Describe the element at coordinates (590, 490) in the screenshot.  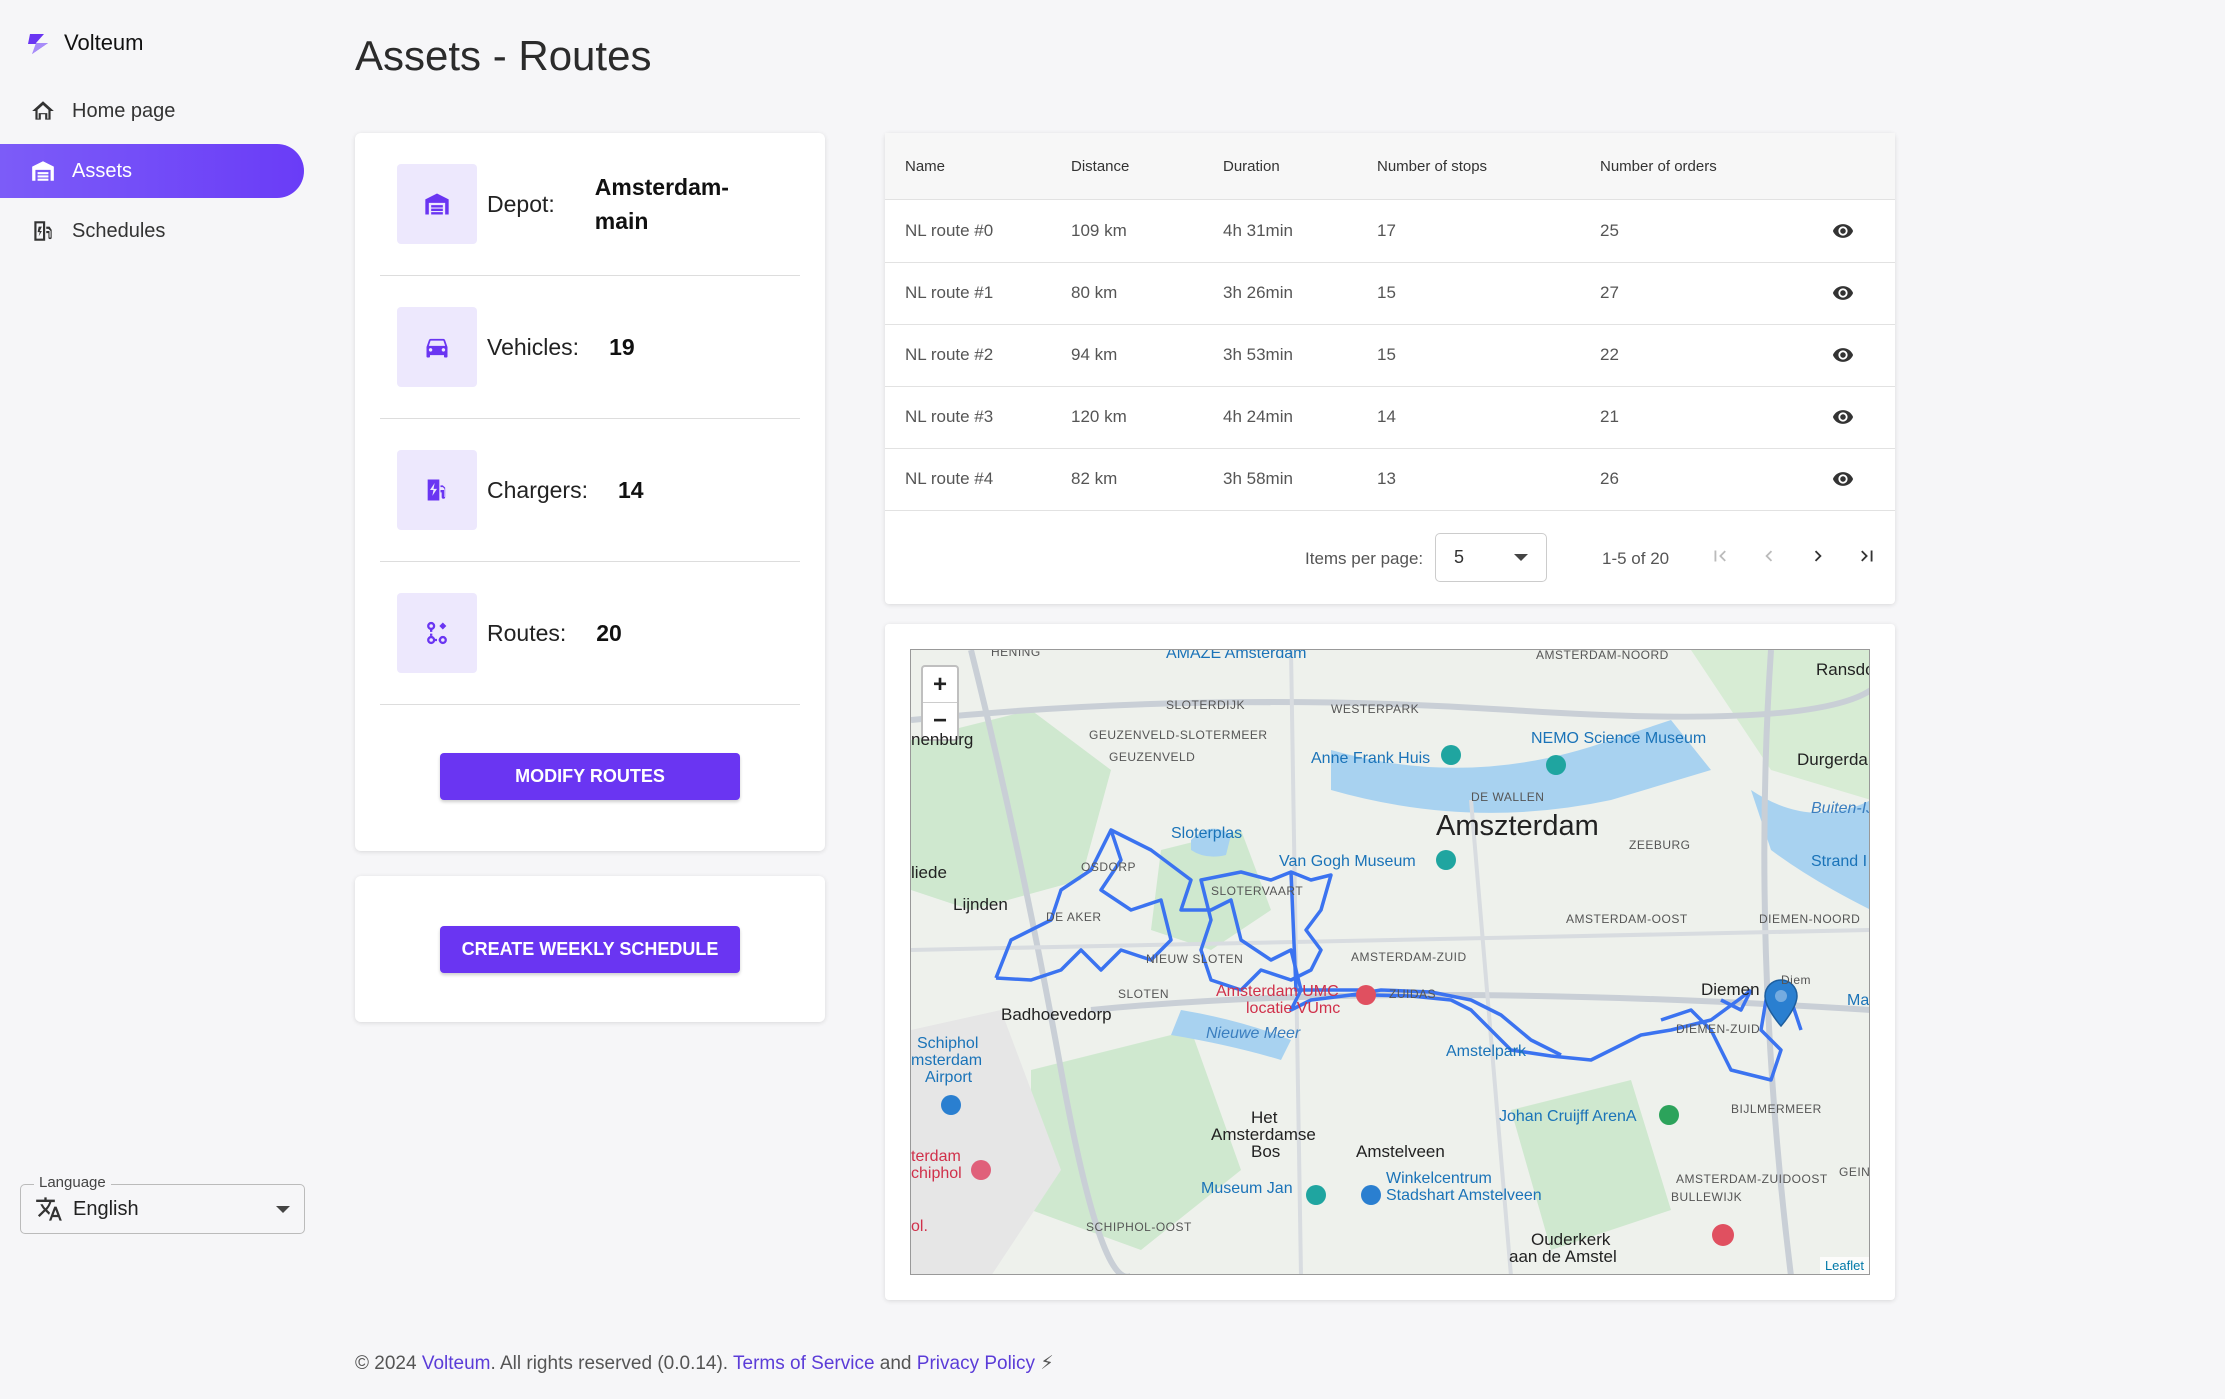
I see `chargers-stat: Chargers: 14` at that location.